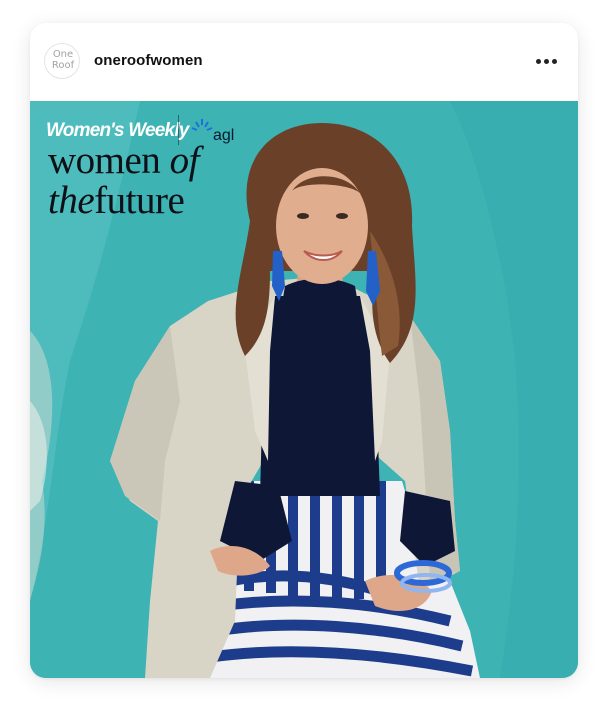  What do you see at coordinates (224, 135) in the screenshot?
I see `agl-logo-text: agl` at bounding box center [224, 135].